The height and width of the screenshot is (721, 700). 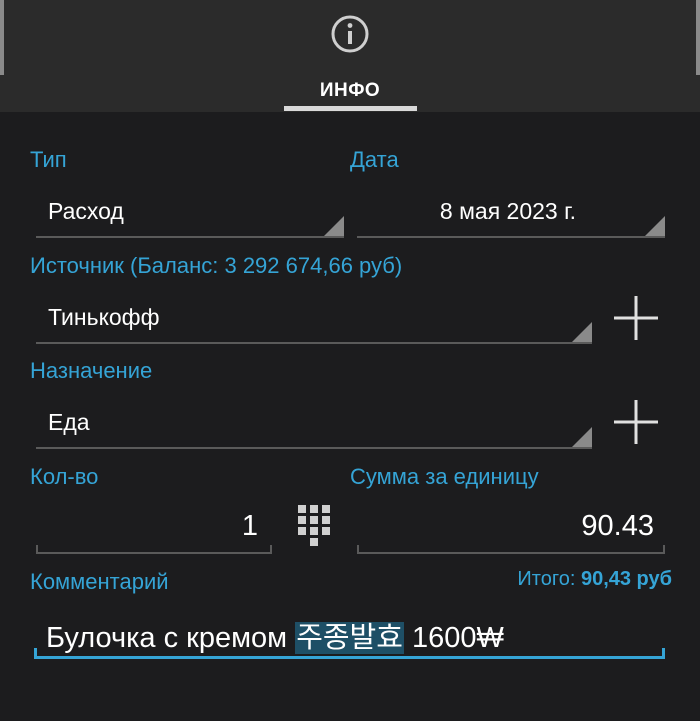 What do you see at coordinates (374, 159) in the screenshot?
I see `date-label: Дата` at bounding box center [374, 159].